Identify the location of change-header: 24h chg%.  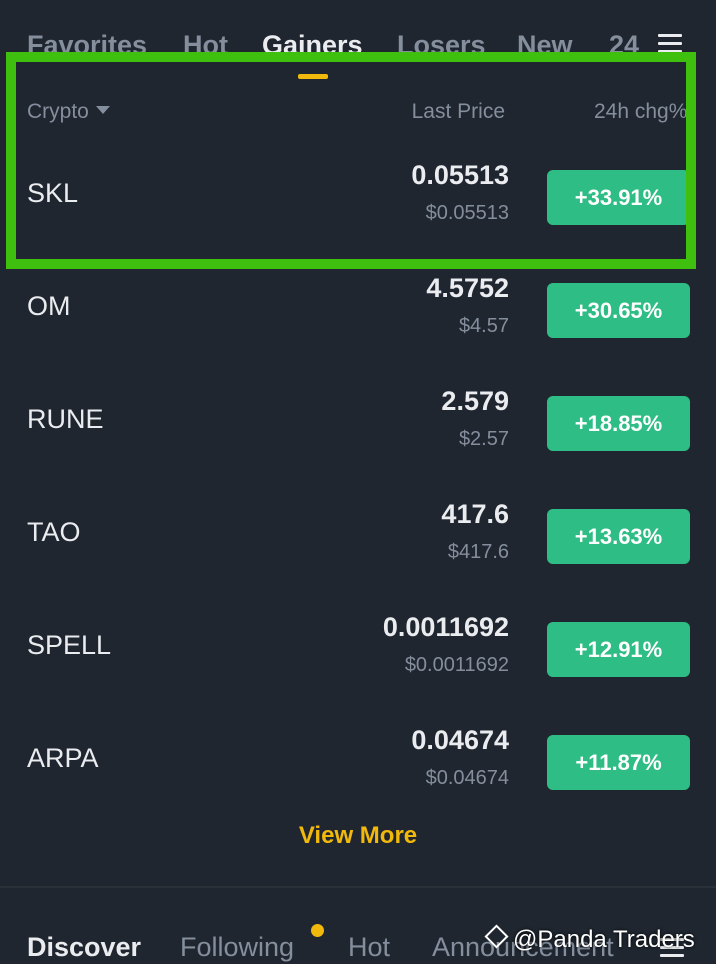
(655, 112).